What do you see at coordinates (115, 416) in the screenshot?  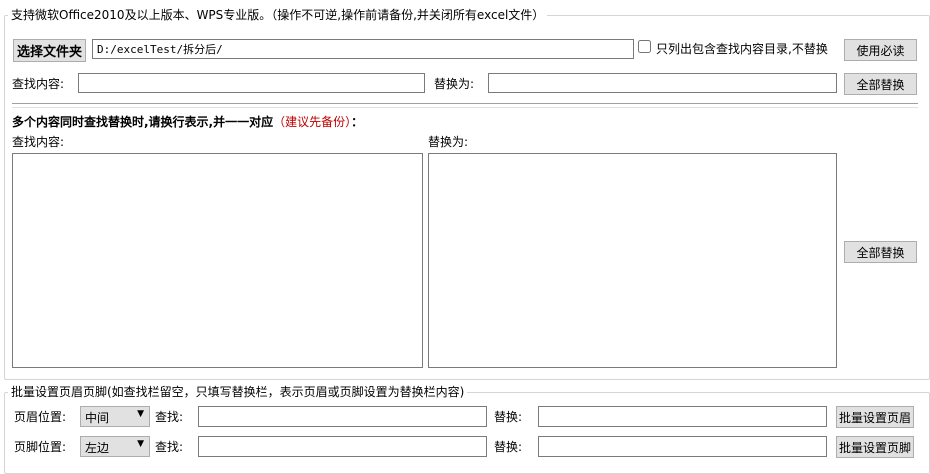 I see `header-position-select: 中间 ▼` at bounding box center [115, 416].